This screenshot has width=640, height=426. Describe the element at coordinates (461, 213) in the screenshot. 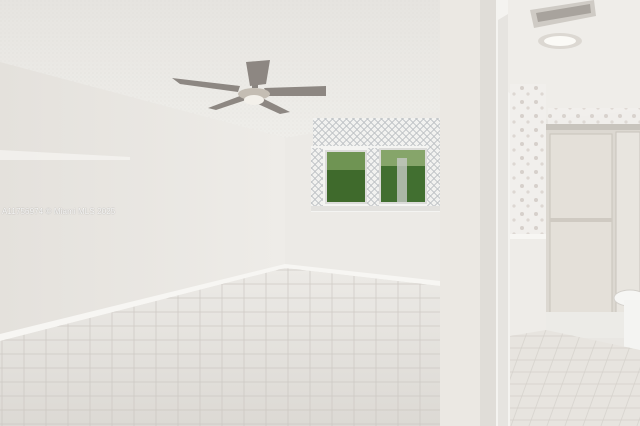

I see `partition-wall` at that location.